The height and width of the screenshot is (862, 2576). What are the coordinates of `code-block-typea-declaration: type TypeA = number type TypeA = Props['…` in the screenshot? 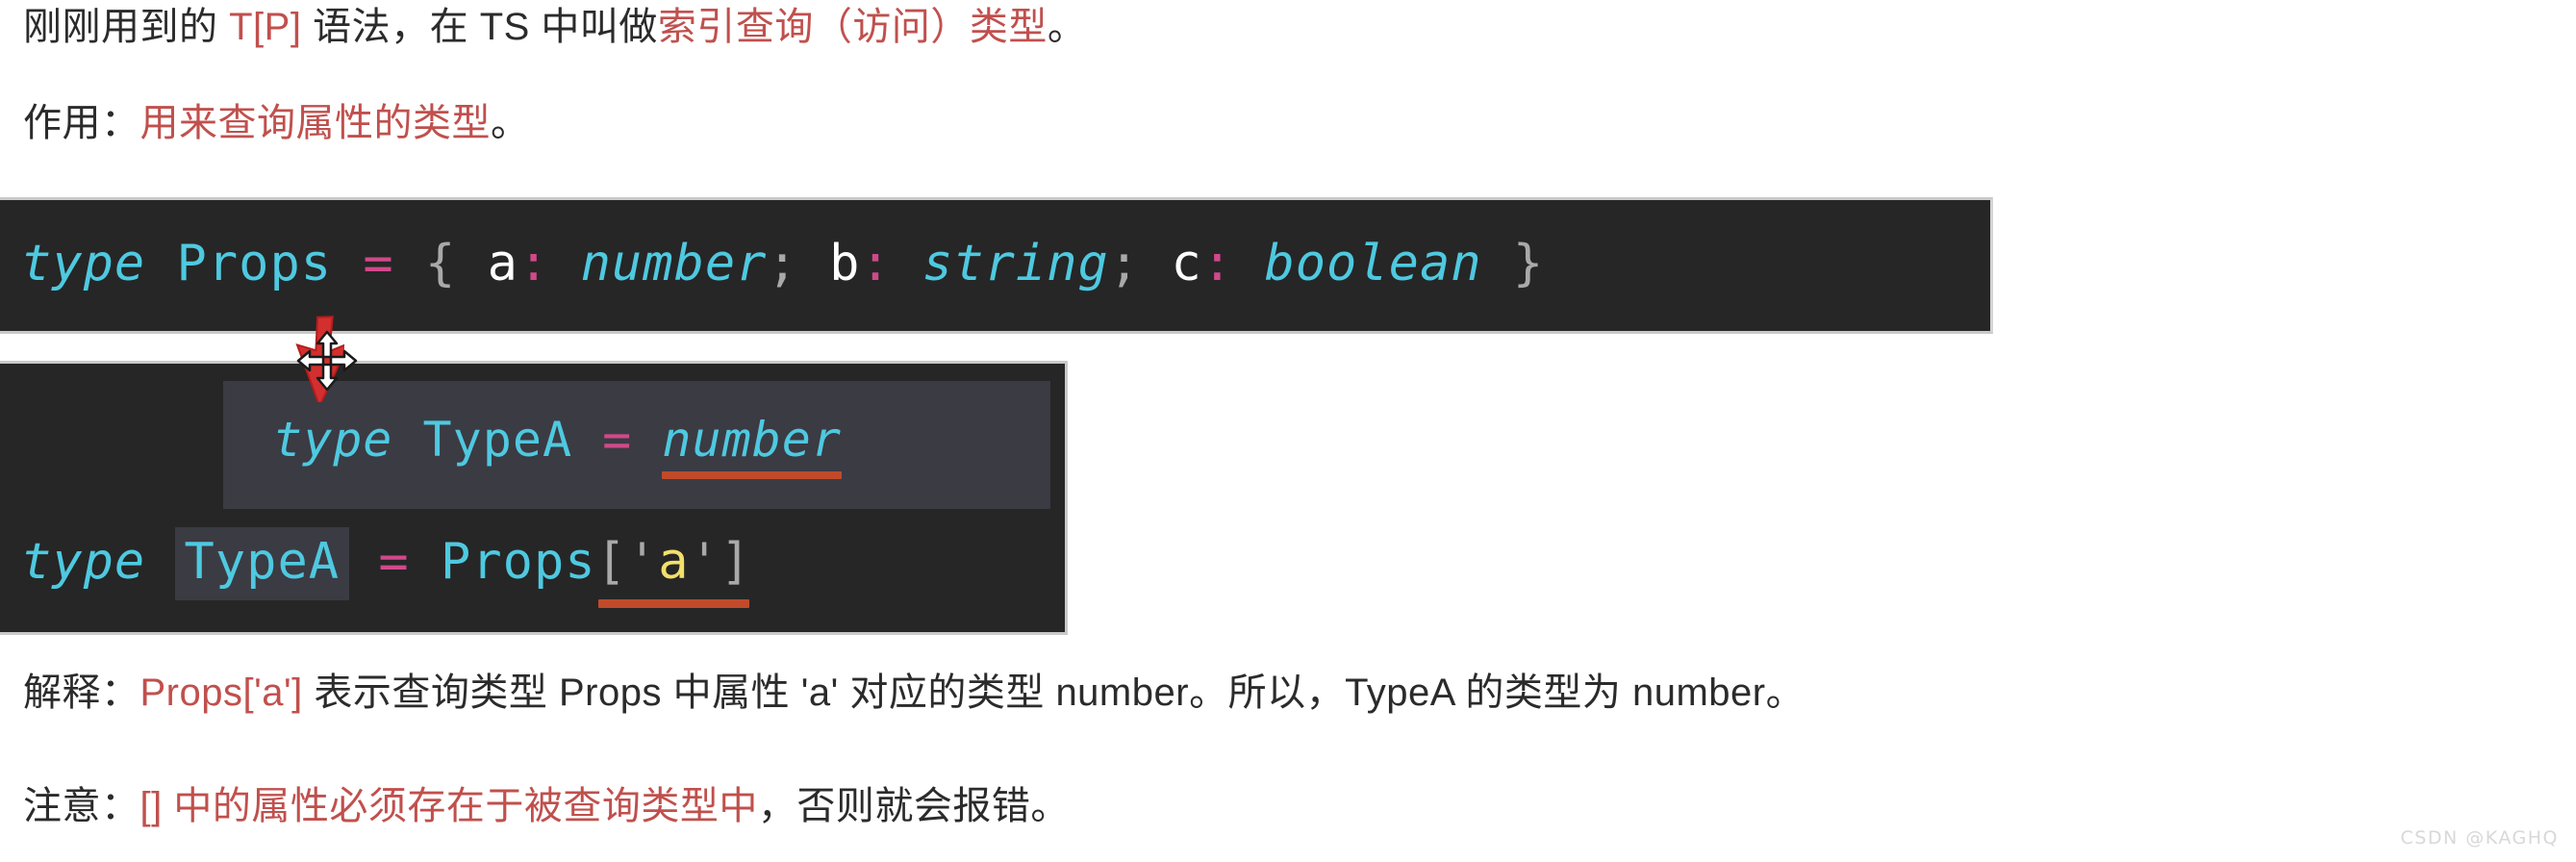 It's located at (534, 498).